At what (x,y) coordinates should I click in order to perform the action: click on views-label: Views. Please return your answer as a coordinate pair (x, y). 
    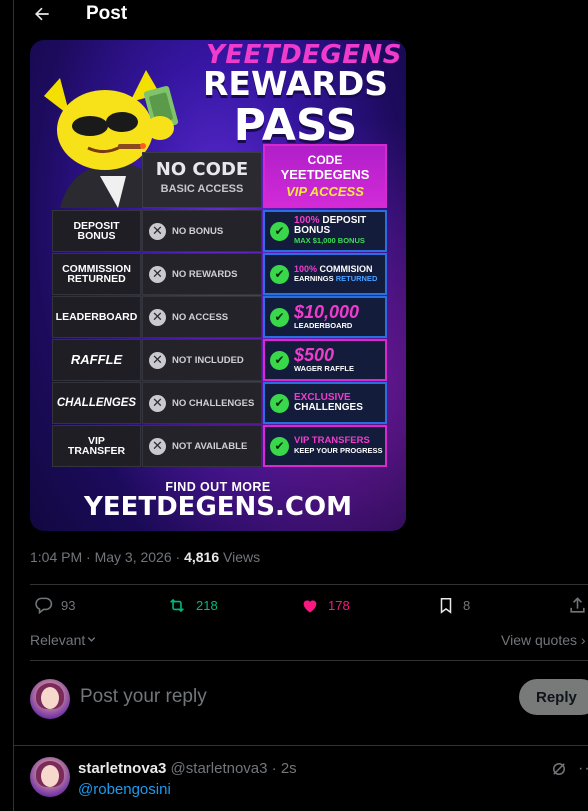
    Looking at the image, I should click on (240, 557).